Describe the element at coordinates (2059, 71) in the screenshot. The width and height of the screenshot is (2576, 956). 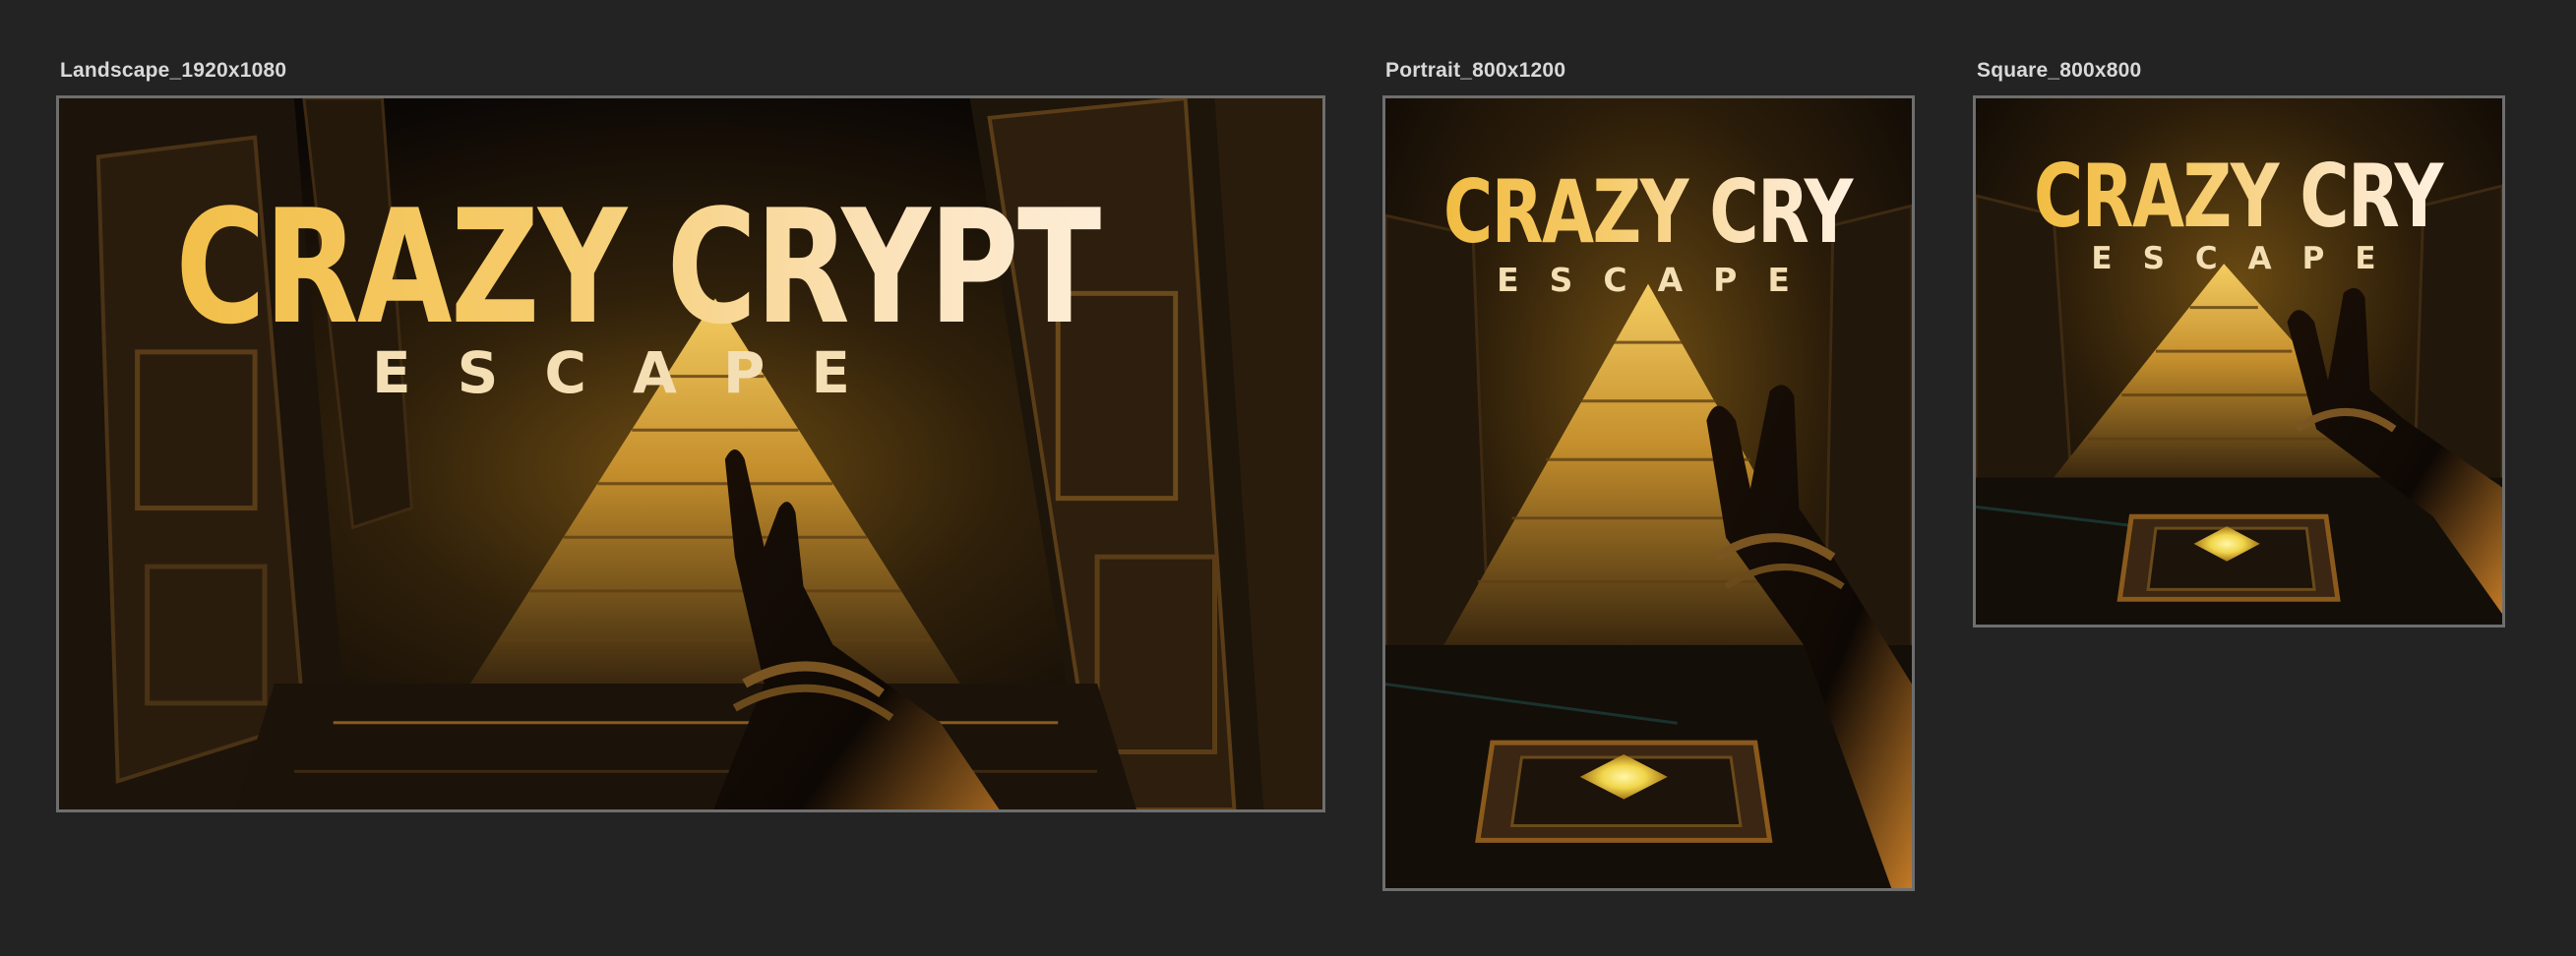
I see `artboard-label-square: Square_800x800` at that location.